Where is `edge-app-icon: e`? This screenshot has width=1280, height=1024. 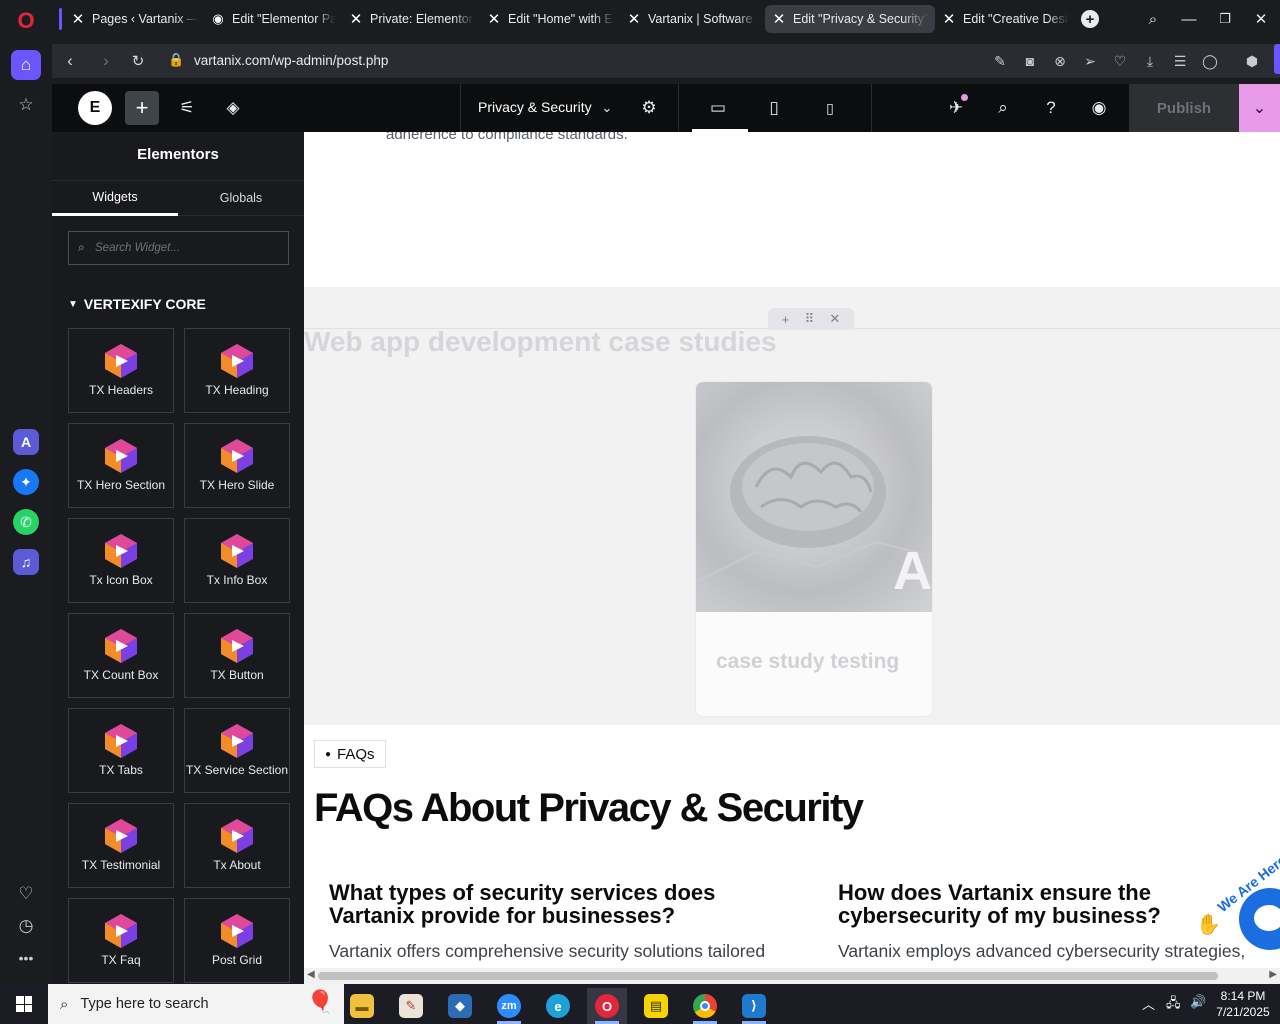
edge-app-icon: e is located at coordinates (558, 1006).